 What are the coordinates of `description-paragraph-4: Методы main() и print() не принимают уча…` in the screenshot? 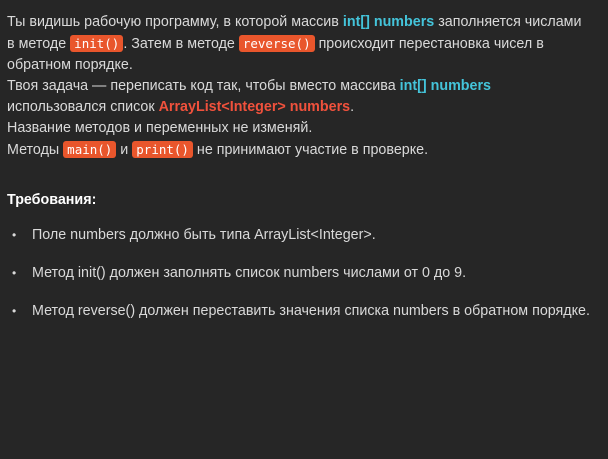 It's located at (299, 150).